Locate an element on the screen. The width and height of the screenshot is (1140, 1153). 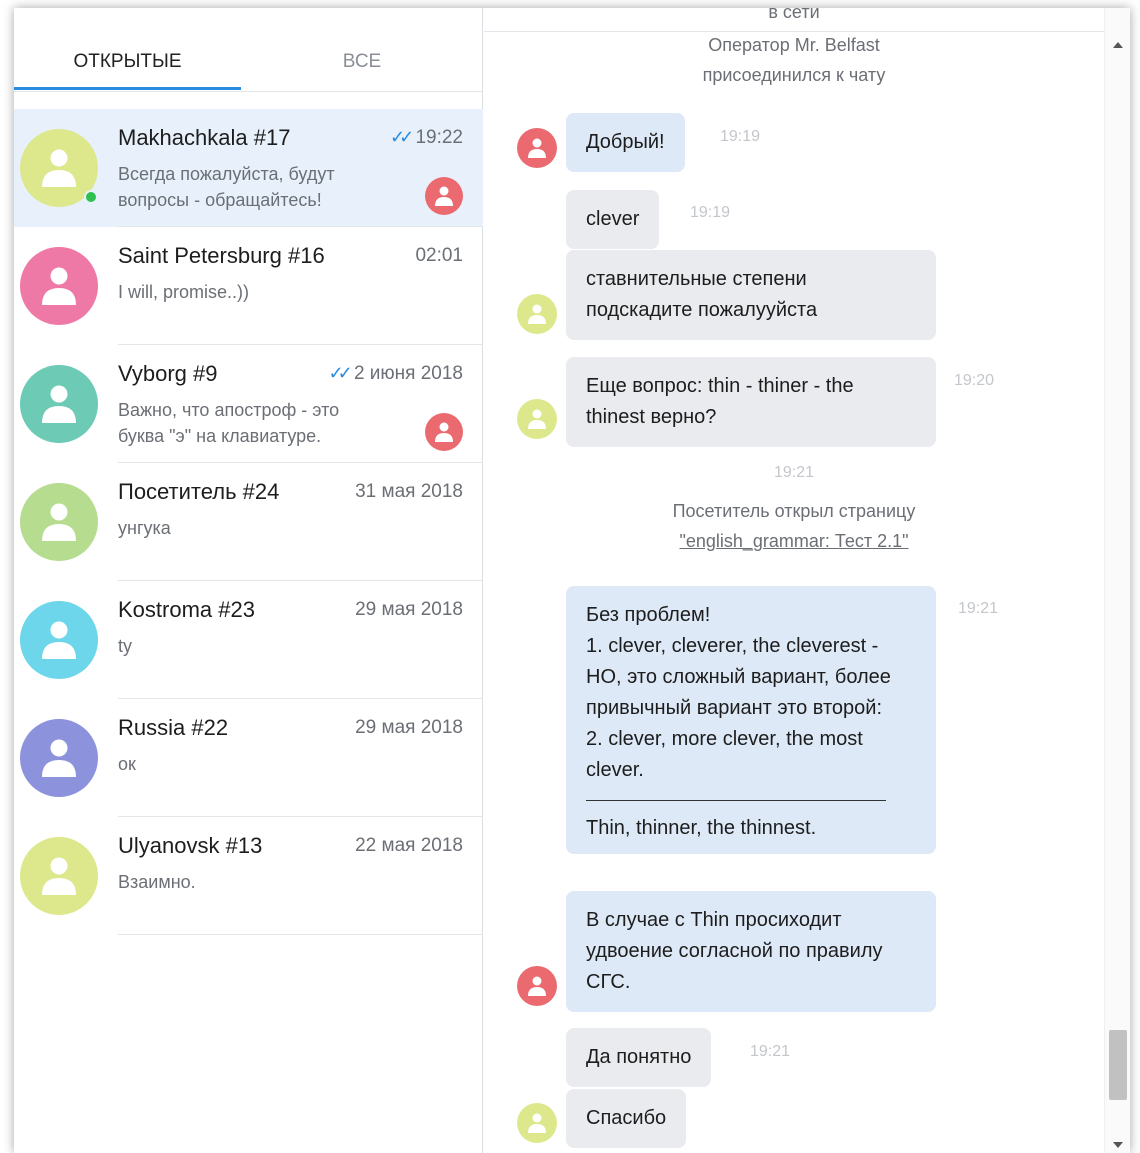
message-bubble: clever is located at coordinates (613, 219).